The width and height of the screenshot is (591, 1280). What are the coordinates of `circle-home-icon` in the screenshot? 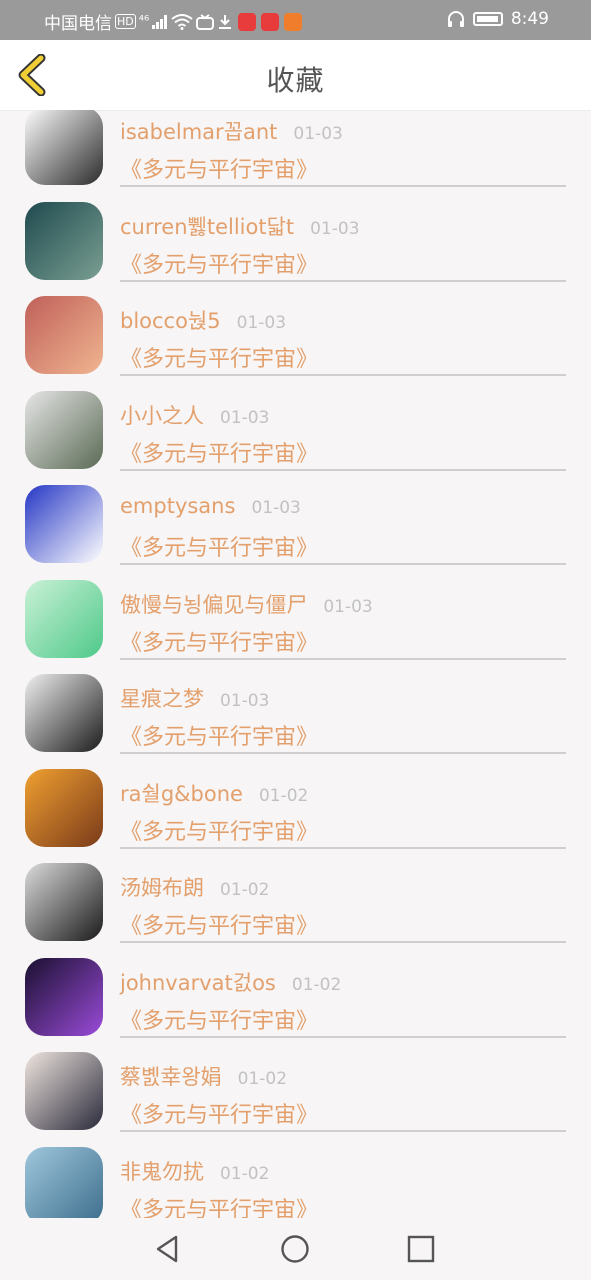 It's located at (295, 1249).